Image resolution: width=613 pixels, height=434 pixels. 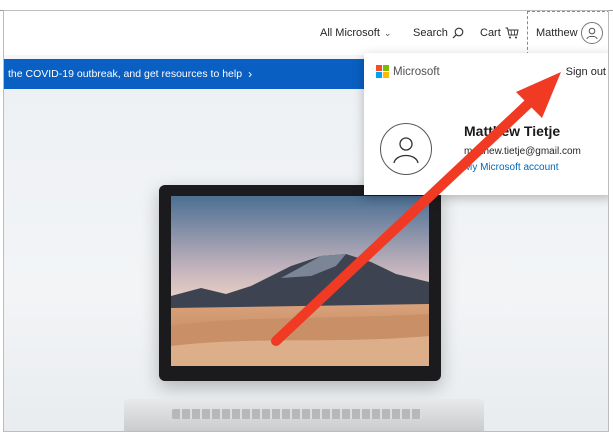 What do you see at coordinates (512, 33) in the screenshot?
I see `cart-icon` at bounding box center [512, 33].